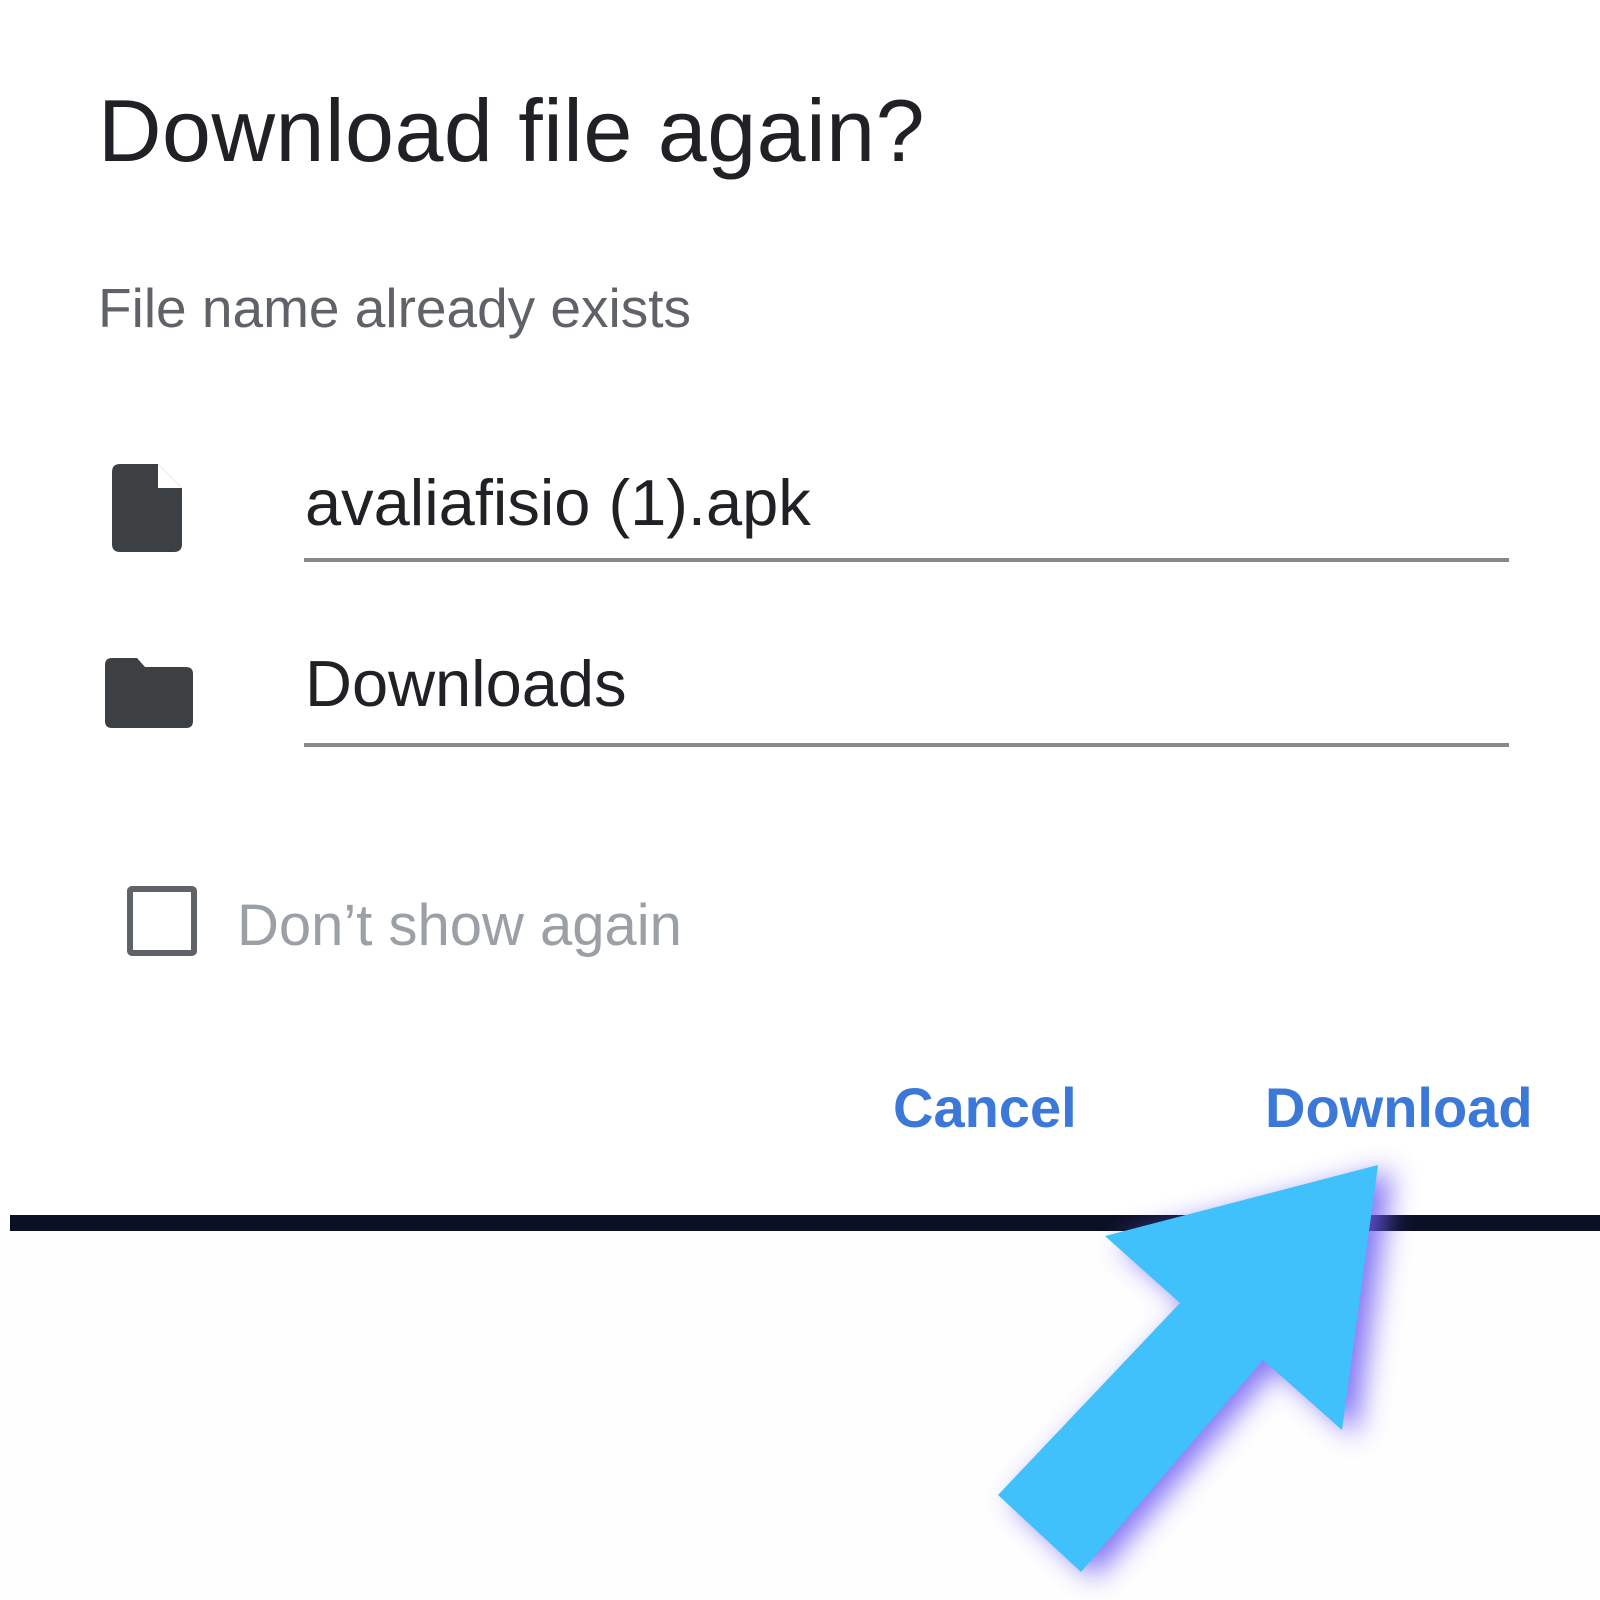 Image resolution: width=1600 pixels, height=1600 pixels. What do you see at coordinates (558, 502) in the screenshot?
I see `file-name-field: avaliafisio (1).apk` at bounding box center [558, 502].